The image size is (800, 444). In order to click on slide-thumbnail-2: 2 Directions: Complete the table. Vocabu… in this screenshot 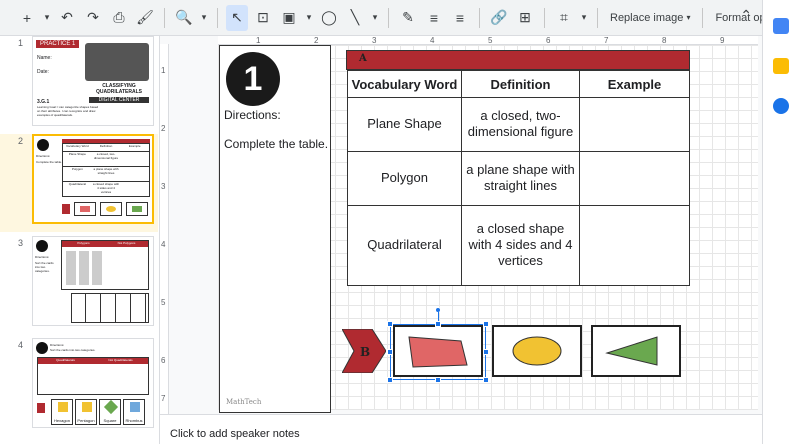, I will do `click(79, 183)`.